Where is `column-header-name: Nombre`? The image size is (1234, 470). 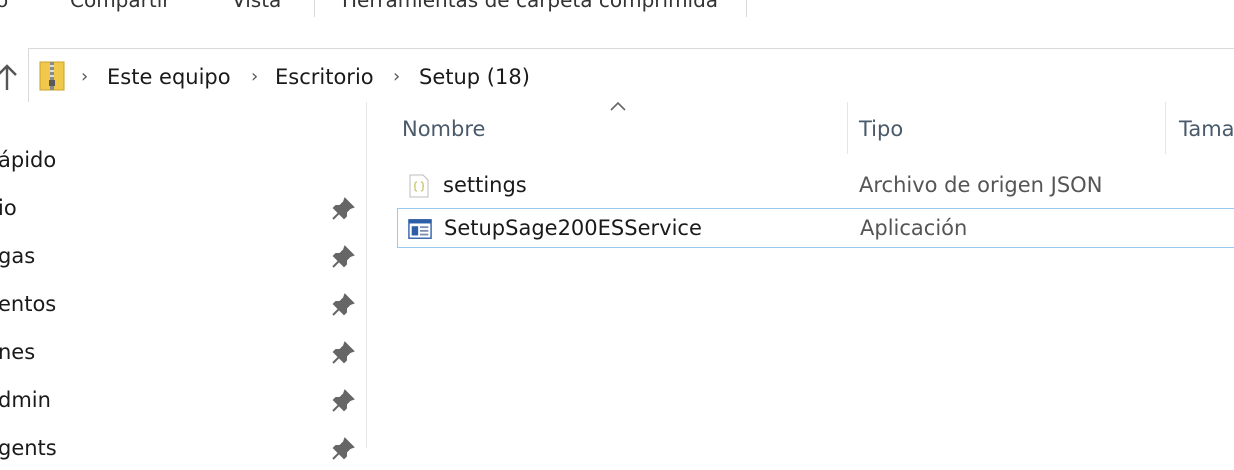
column-header-name: Nombre is located at coordinates (443, 129).